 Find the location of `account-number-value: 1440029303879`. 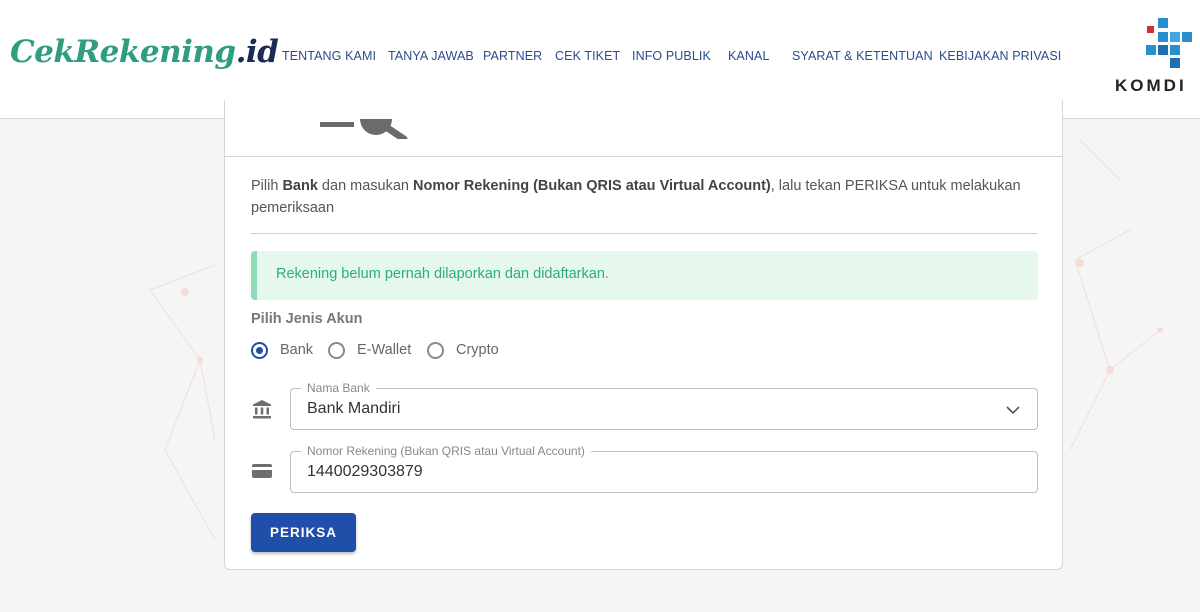

account-number-value: 1440029303879 is located at coordinates (365, 471).